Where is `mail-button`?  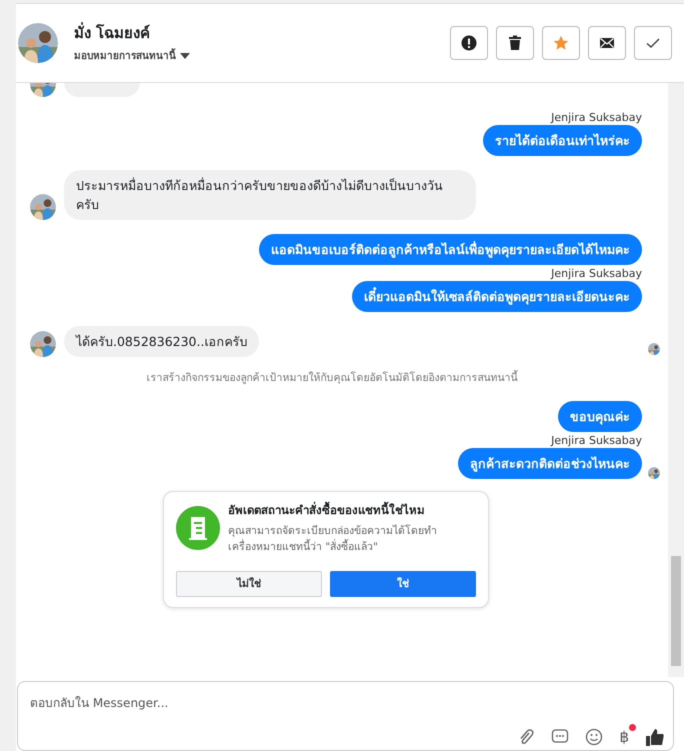
mail-button is located at coordinates (607, 43).